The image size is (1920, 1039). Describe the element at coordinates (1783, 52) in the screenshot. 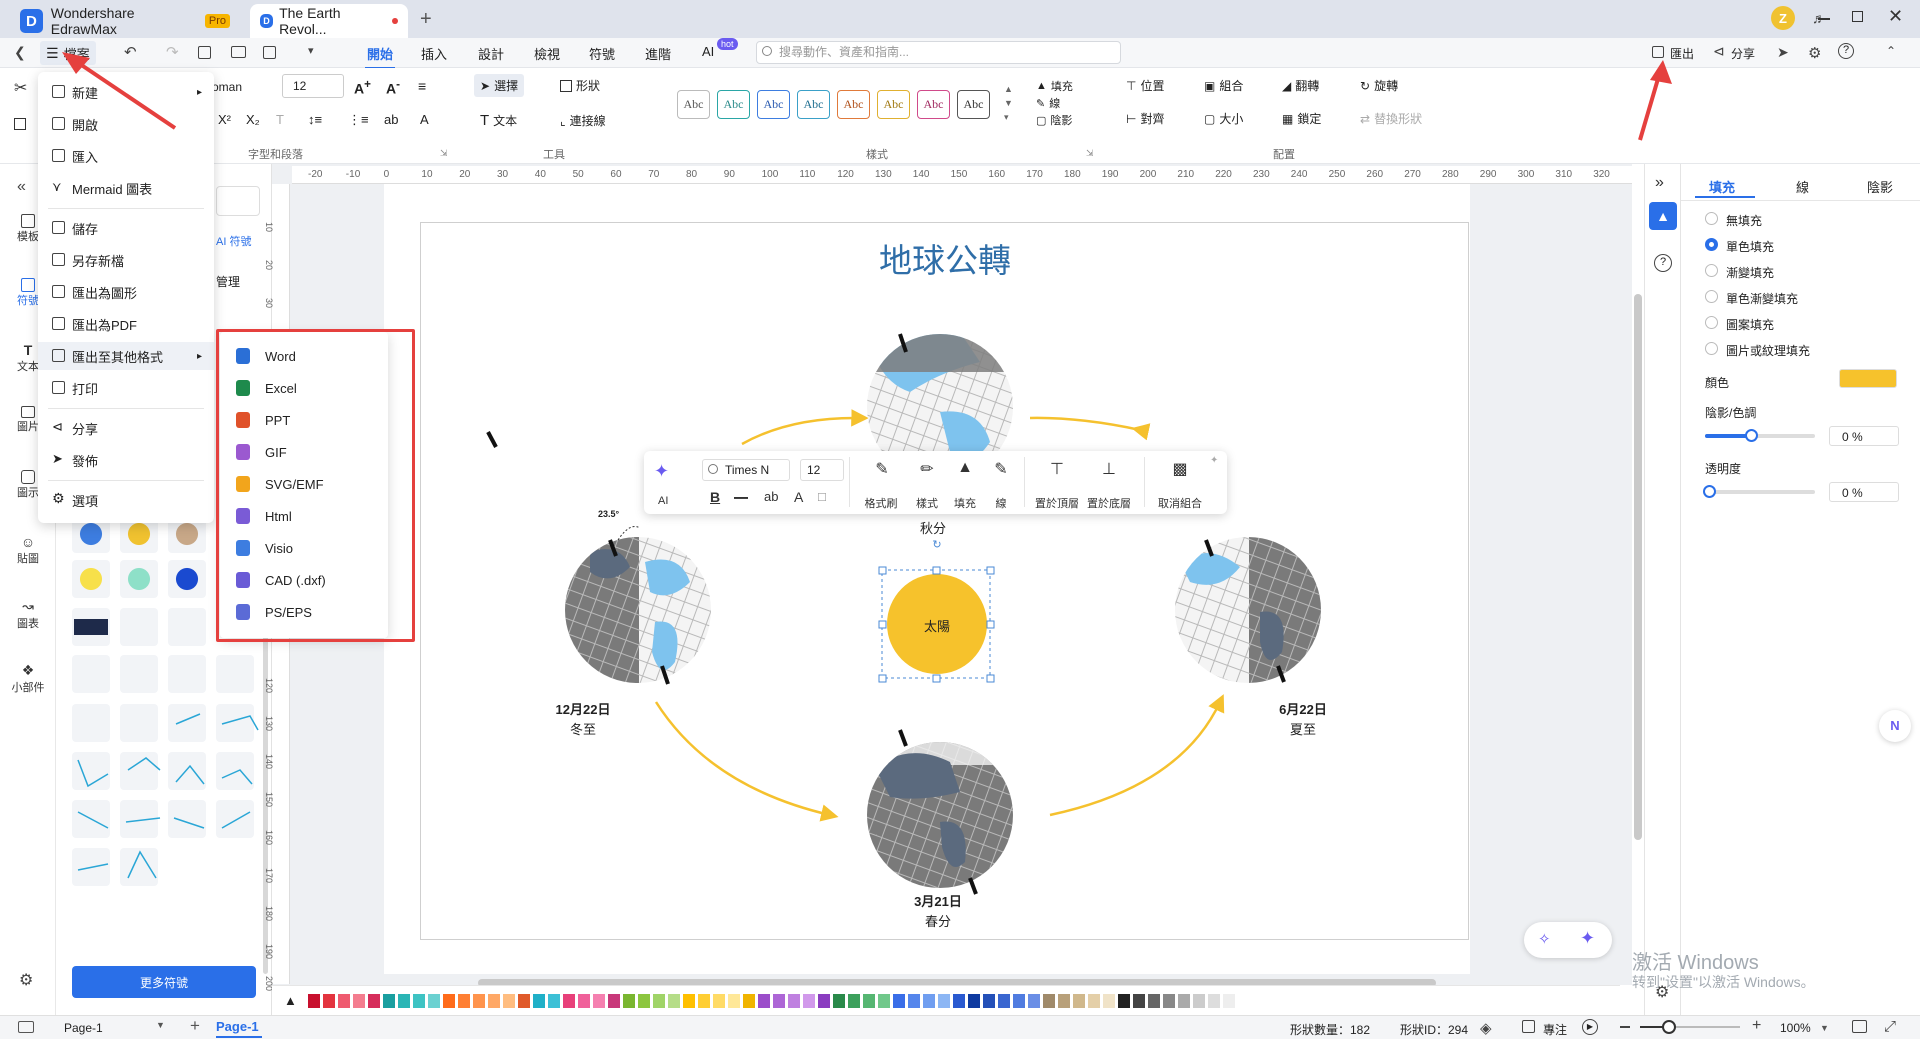

I see `publish-icon: ➤` at that location.